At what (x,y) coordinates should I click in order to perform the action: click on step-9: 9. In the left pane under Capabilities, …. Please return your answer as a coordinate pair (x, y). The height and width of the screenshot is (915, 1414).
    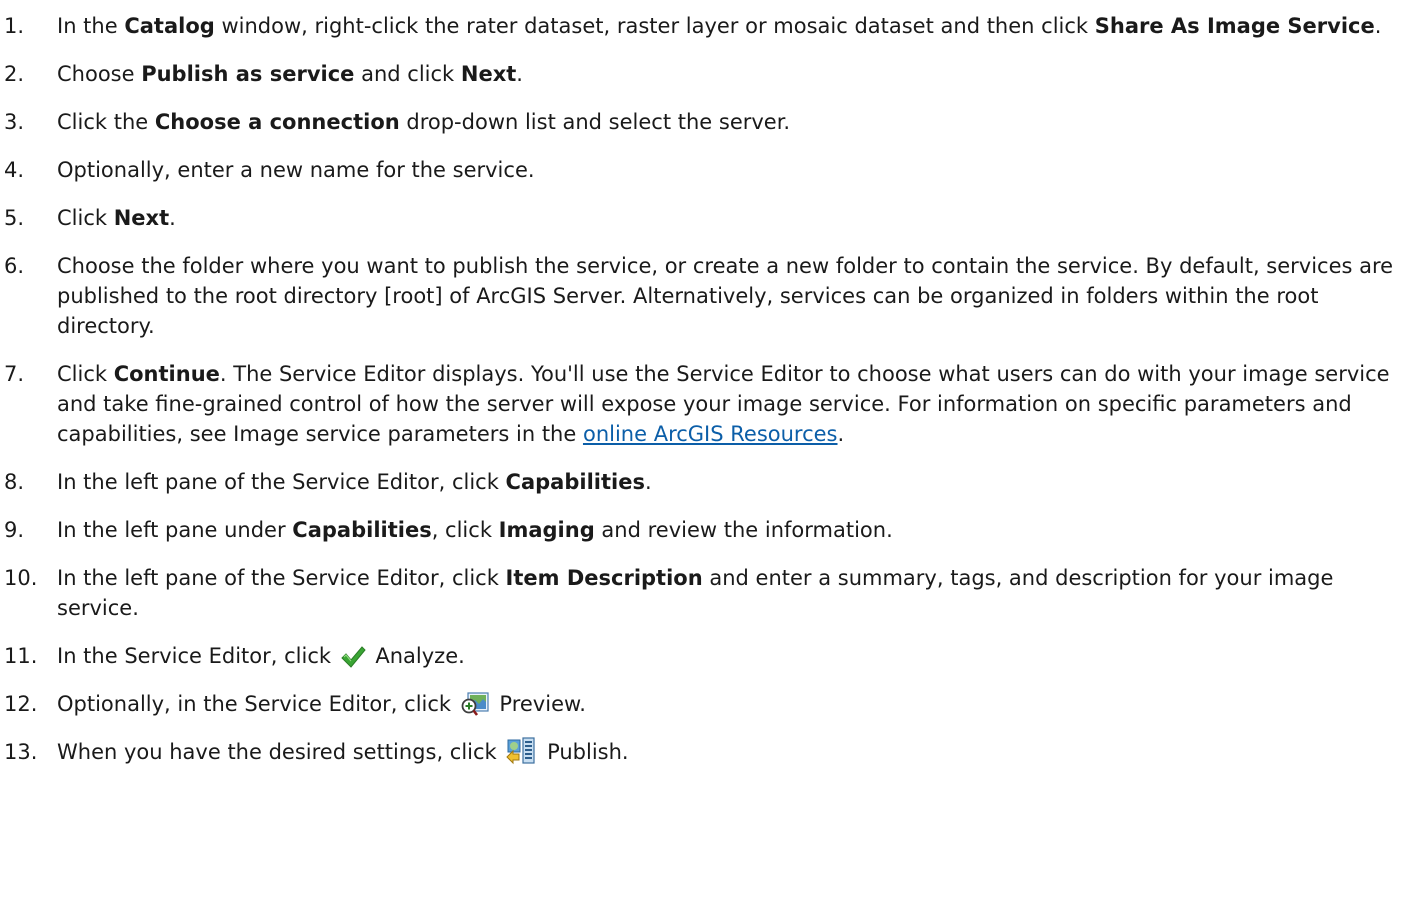
    Looking at the image, I should click on (707, 530).